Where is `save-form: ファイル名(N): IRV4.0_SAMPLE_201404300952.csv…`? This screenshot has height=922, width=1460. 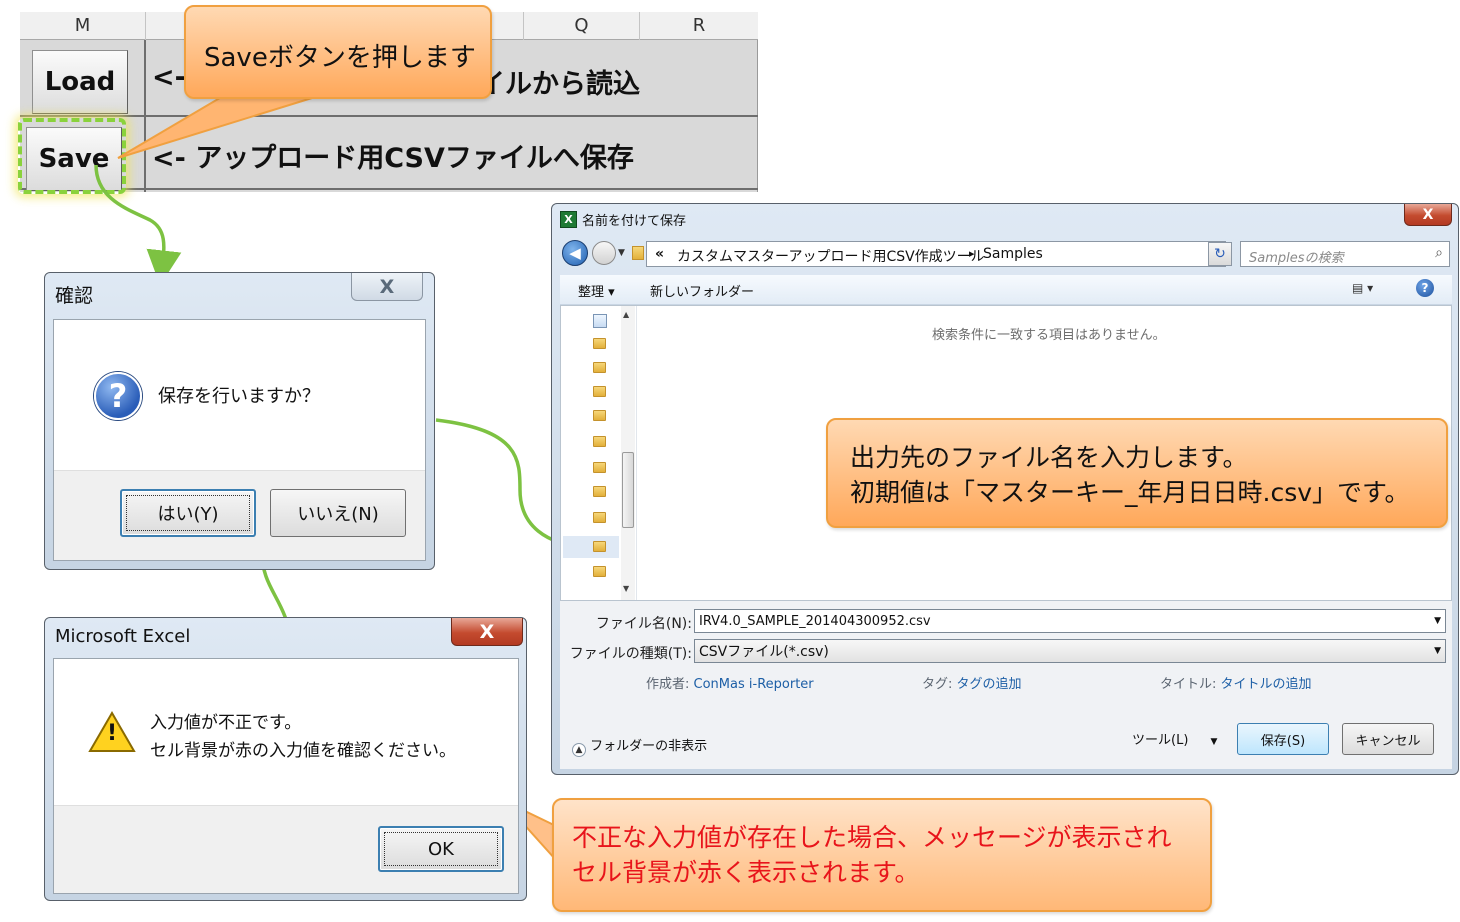
save-form: ファイル名(N): IRV4.0_SAMPLE_201404300952.csv… is located at coordinates (1006, 685).